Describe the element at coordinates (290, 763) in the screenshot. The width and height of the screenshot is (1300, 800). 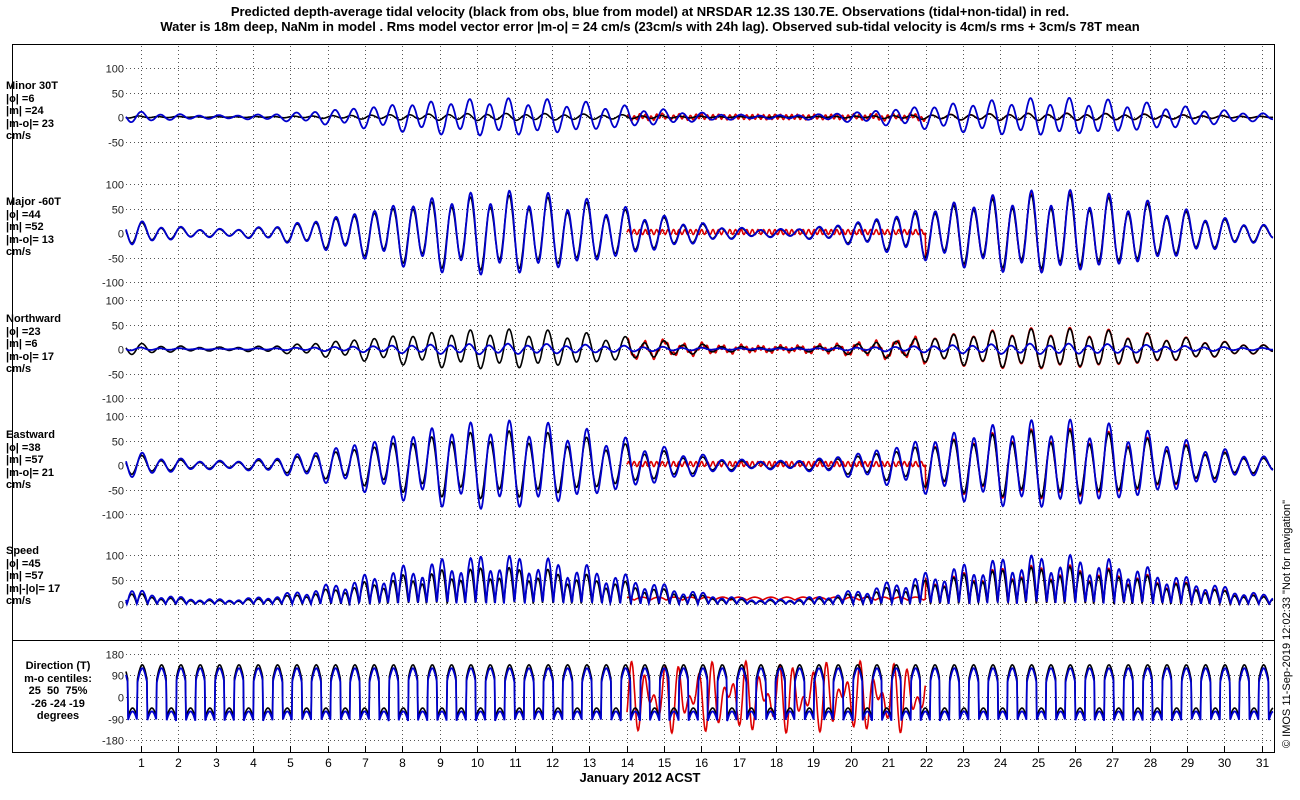
I see `x-tick-label: 5` at that location.